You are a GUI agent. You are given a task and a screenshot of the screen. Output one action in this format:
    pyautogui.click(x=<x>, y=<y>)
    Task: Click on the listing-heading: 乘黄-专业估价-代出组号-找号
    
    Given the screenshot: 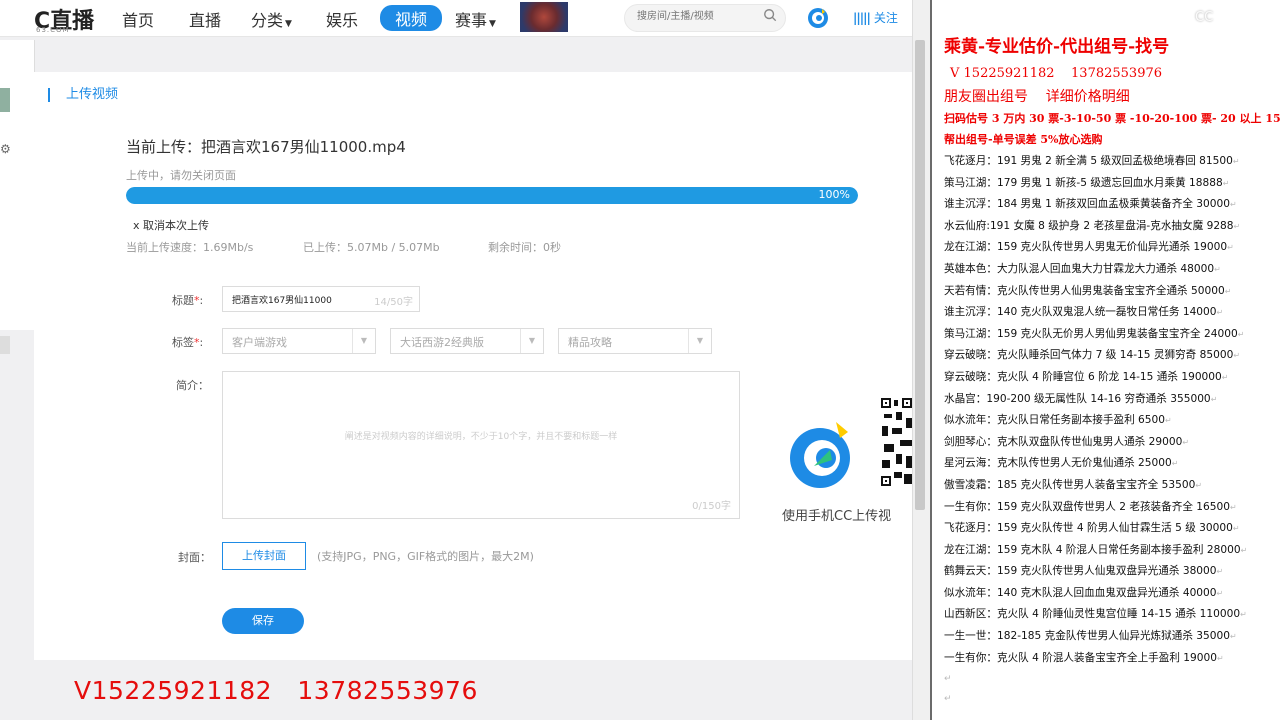 What is the action you would take?
    pyautogui.click(x=1057, y=47)
    